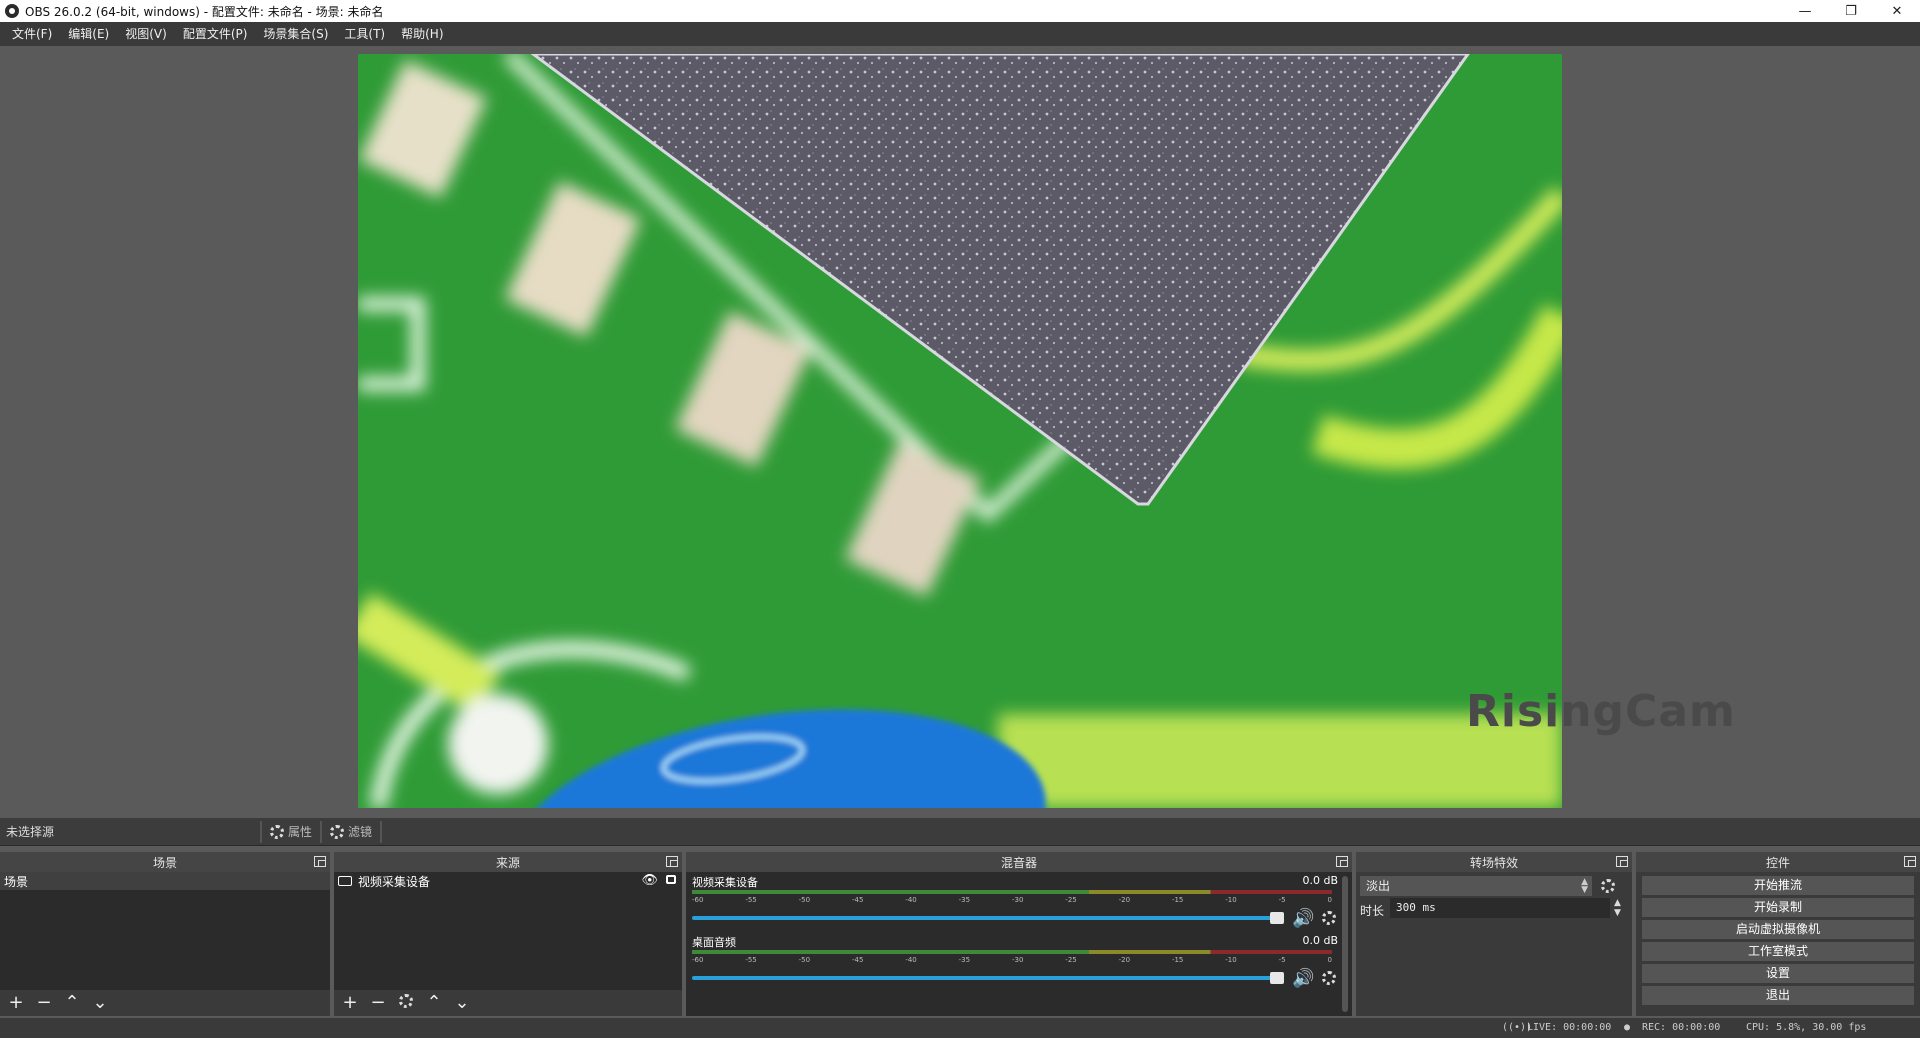  I want to click on tick: -50, so click(804, 960).